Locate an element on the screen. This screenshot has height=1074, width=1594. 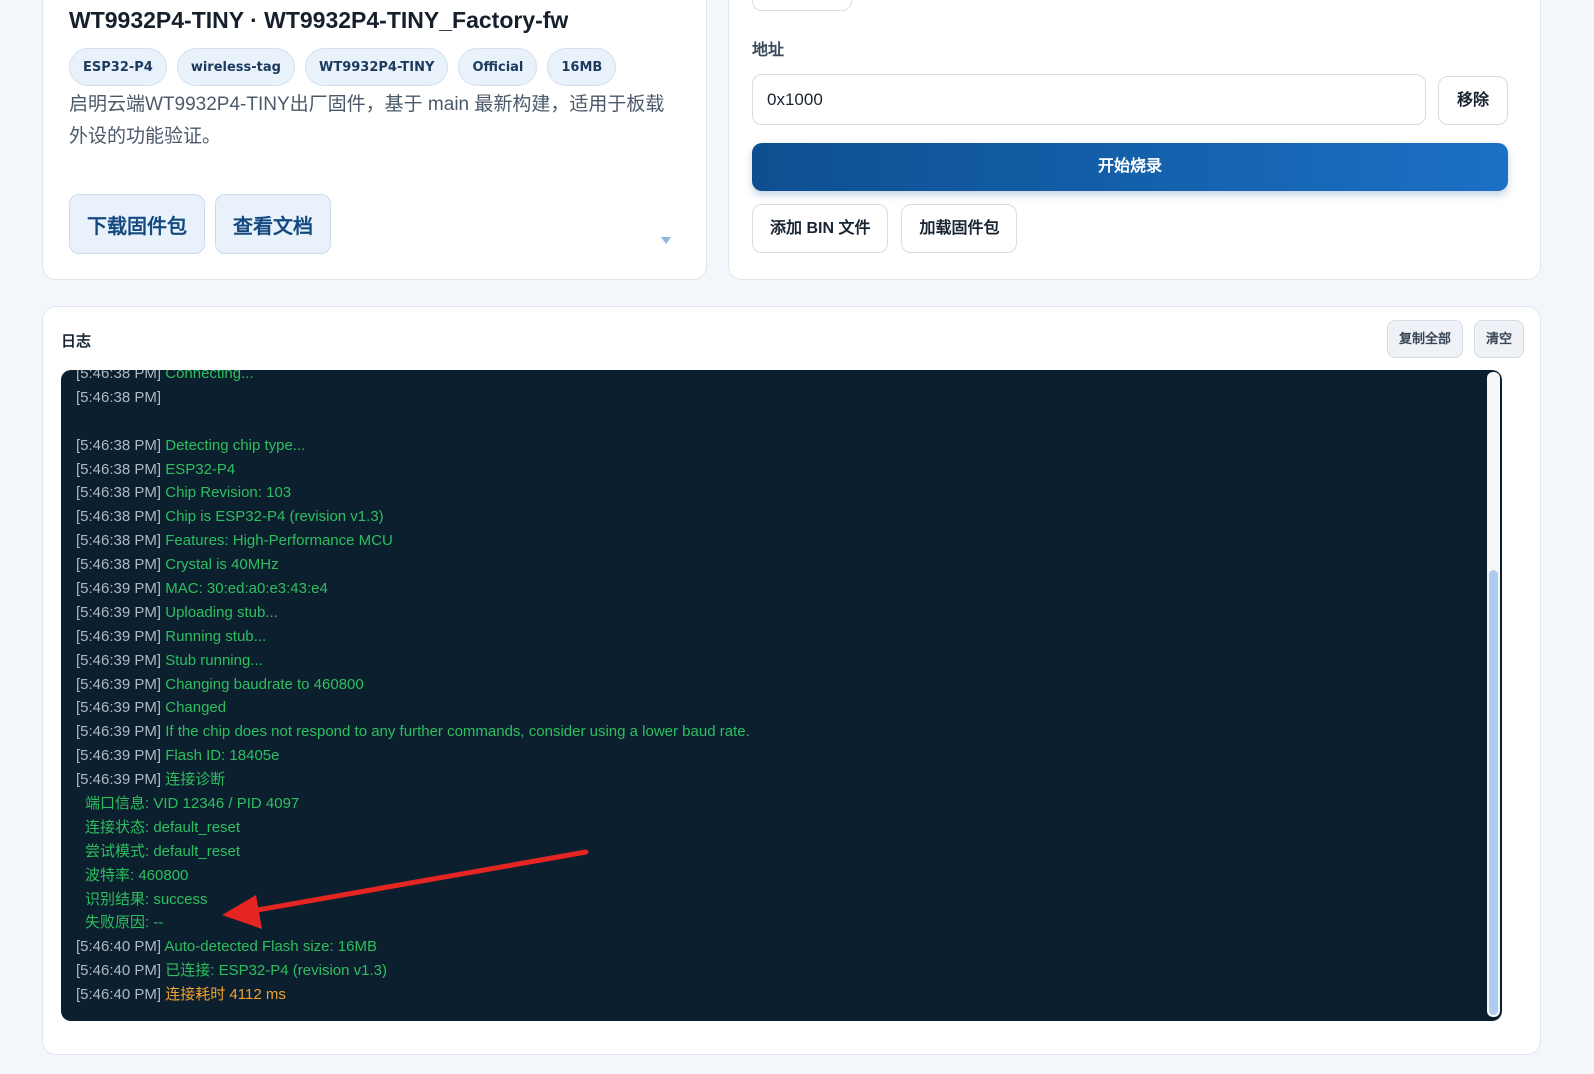
log-message: 波特率: 460800 is located at coordinates (137, 875).